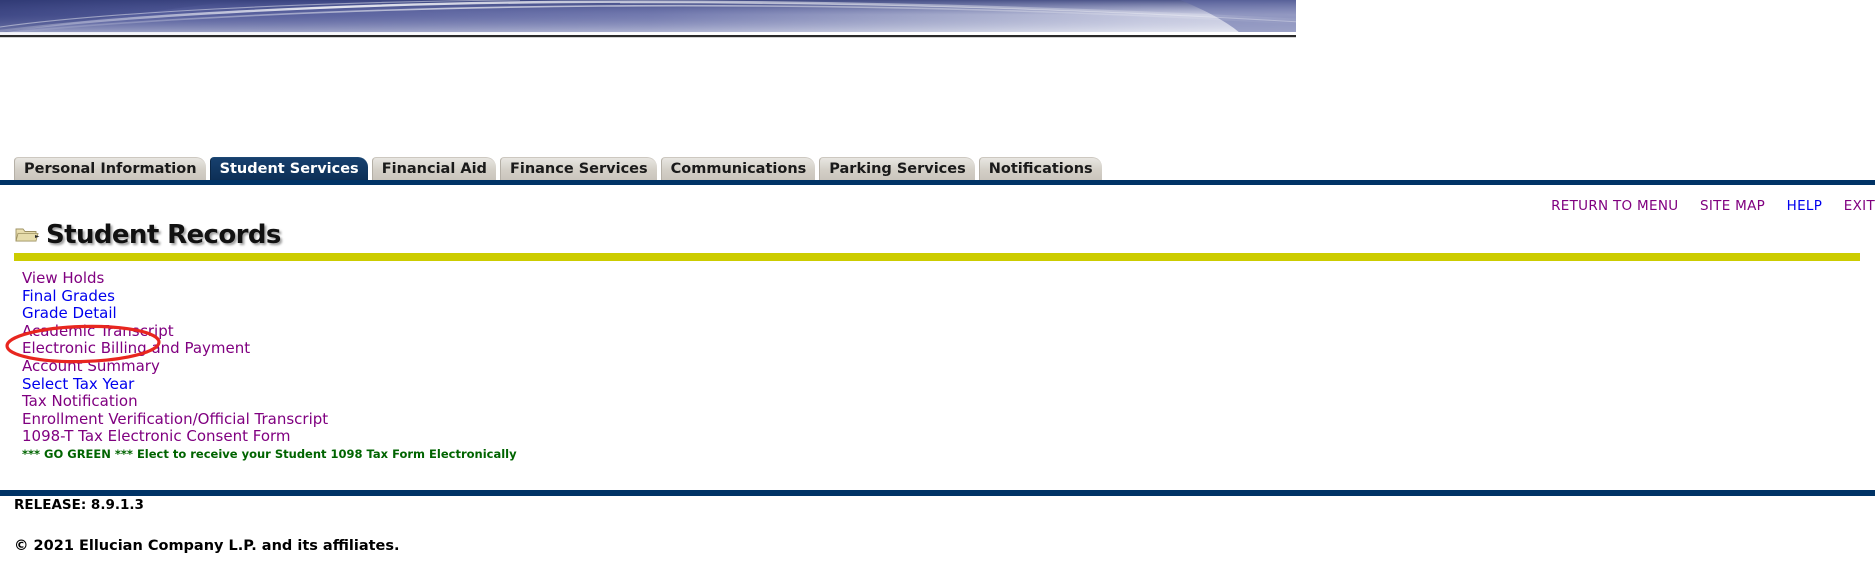 Image resolution: width=1875 pixels, height=563 pixels. I want to click on menu-item-select-tax-year: Select Tax Year, so click(78, 384).